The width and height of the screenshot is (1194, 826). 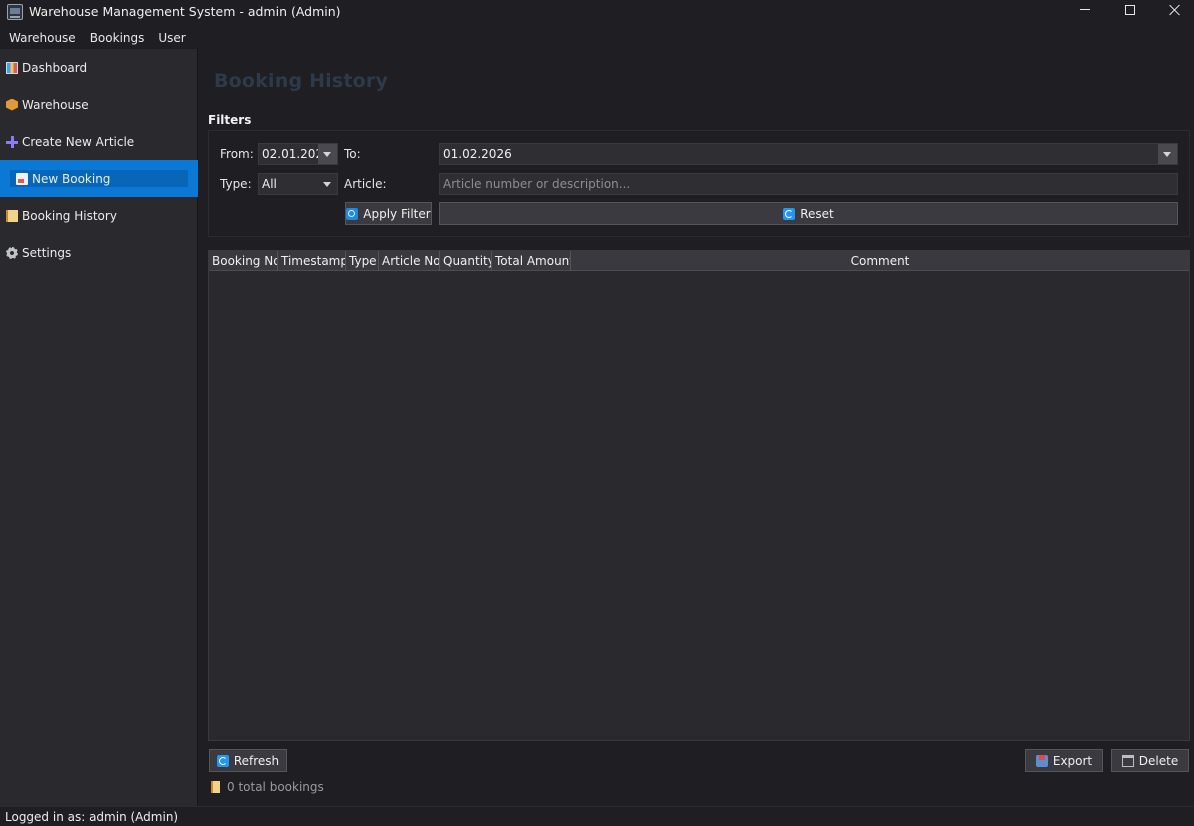 I want to click on column-total-amount: Total Amount, so click(x=531, y=261).